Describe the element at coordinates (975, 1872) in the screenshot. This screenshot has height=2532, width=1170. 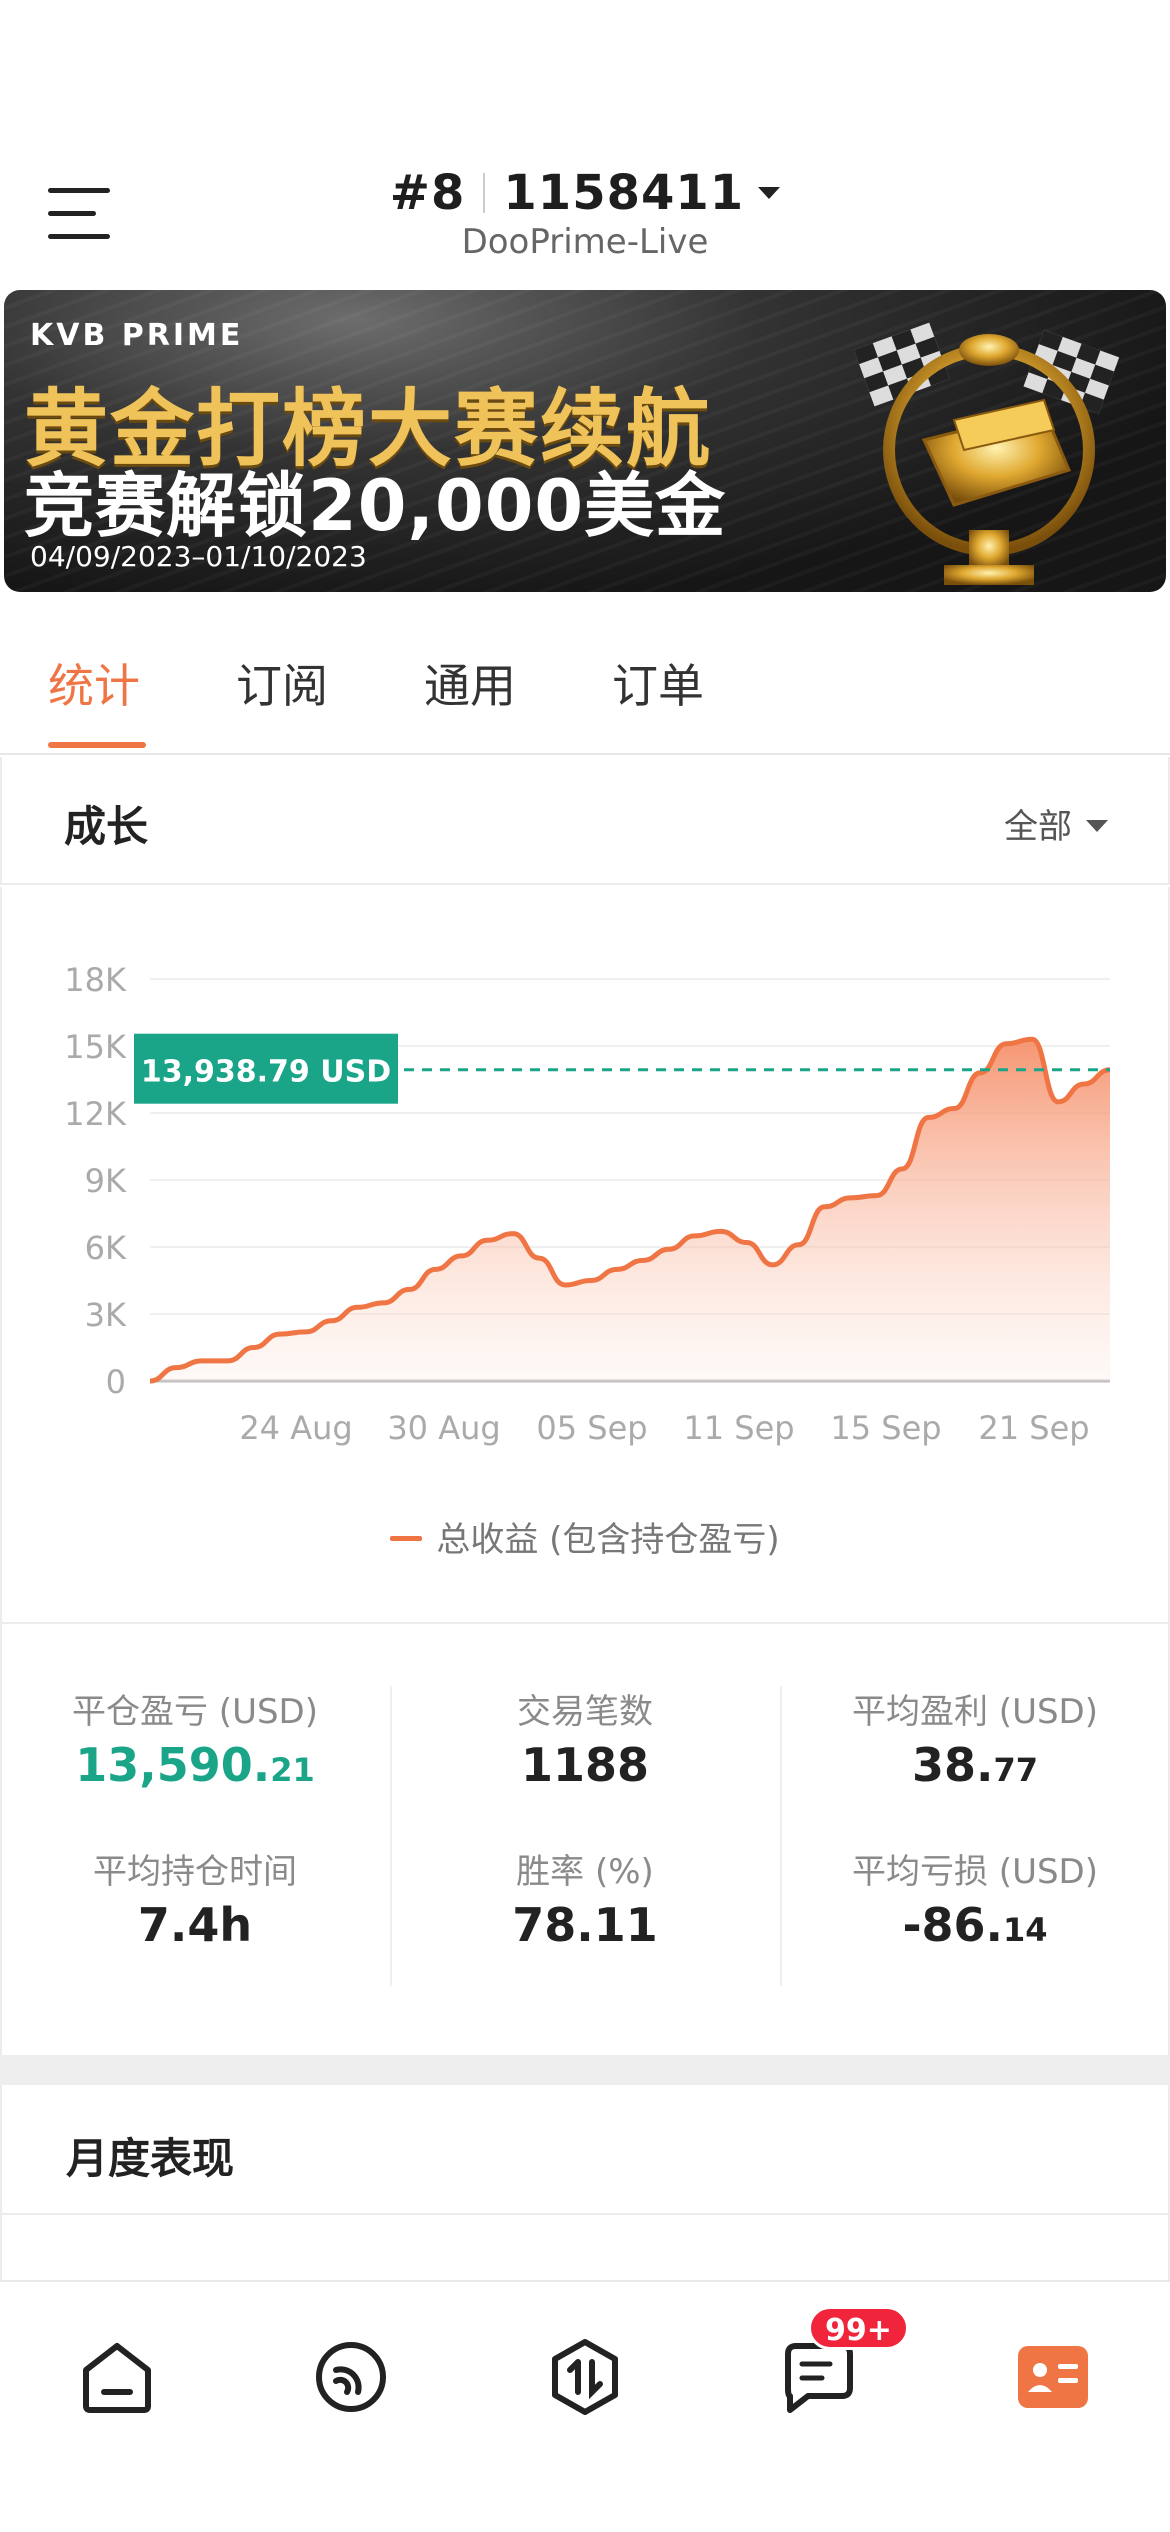
I see `avg-loss-label: 平均亏损 (USD)` at that location.